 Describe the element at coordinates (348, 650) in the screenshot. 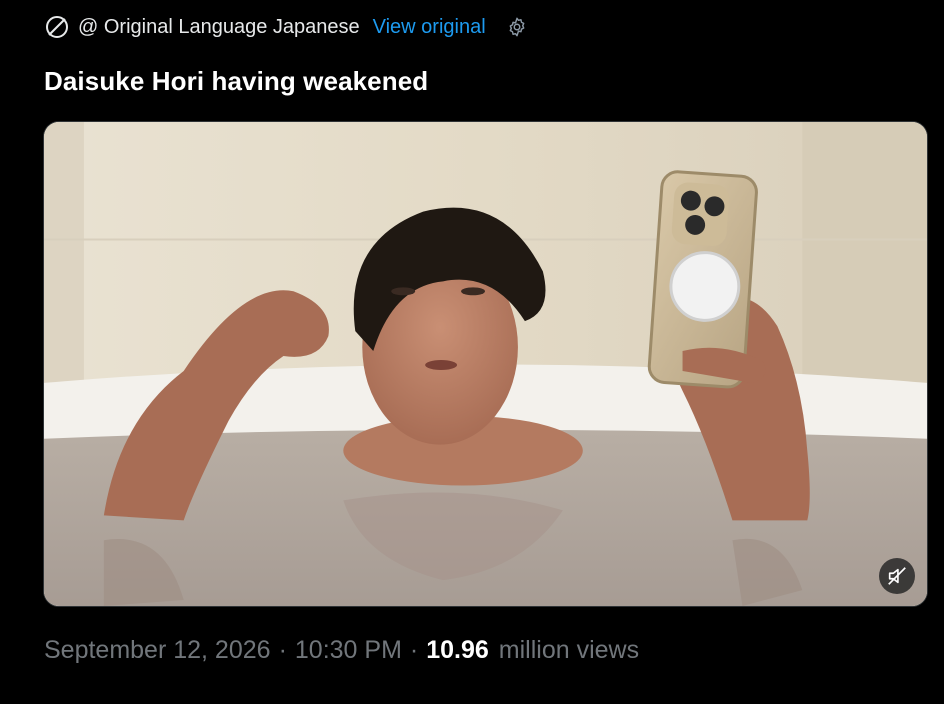

I see `post-time: 10:30 PM` at that location.